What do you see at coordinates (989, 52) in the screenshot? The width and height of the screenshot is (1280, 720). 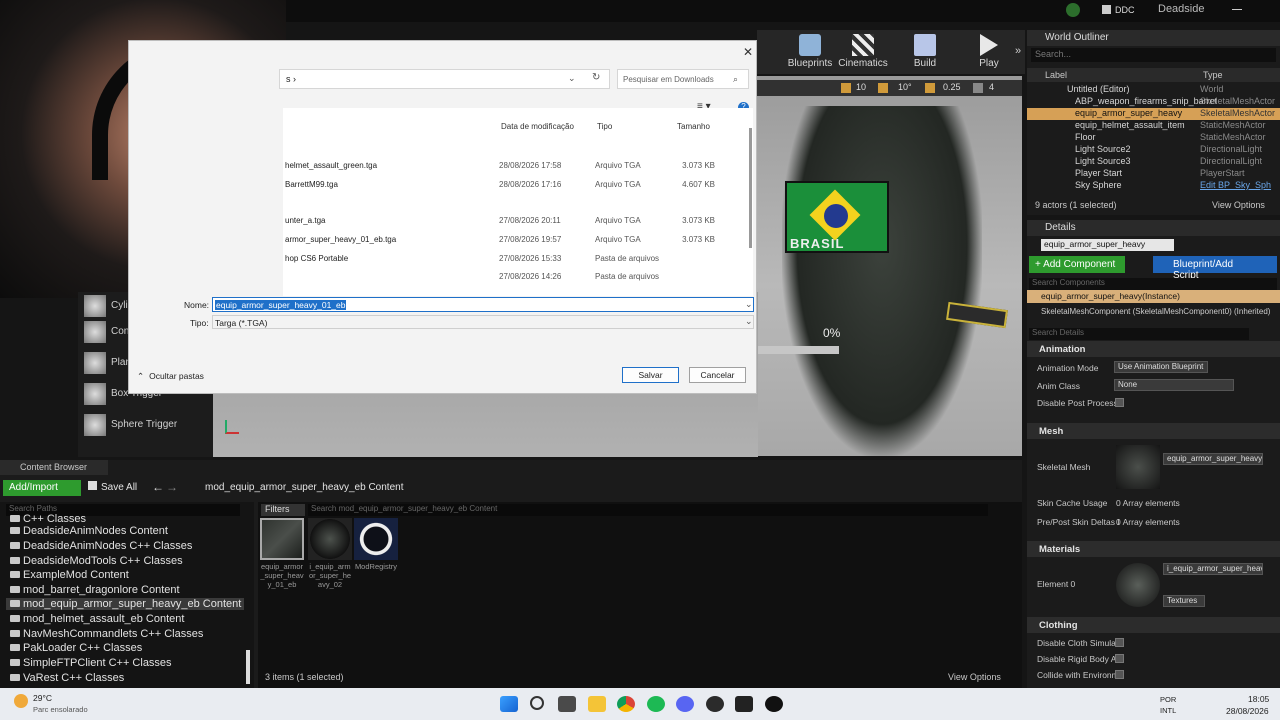 I see `play-button: Play` at bounding box center [989, 52].